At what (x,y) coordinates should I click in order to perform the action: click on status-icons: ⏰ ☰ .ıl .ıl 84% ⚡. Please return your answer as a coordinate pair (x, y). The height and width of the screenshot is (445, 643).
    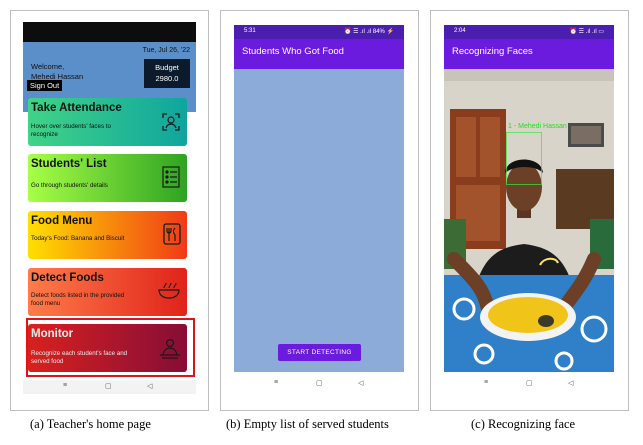
    Looking at the image, I should click on (369, 32).